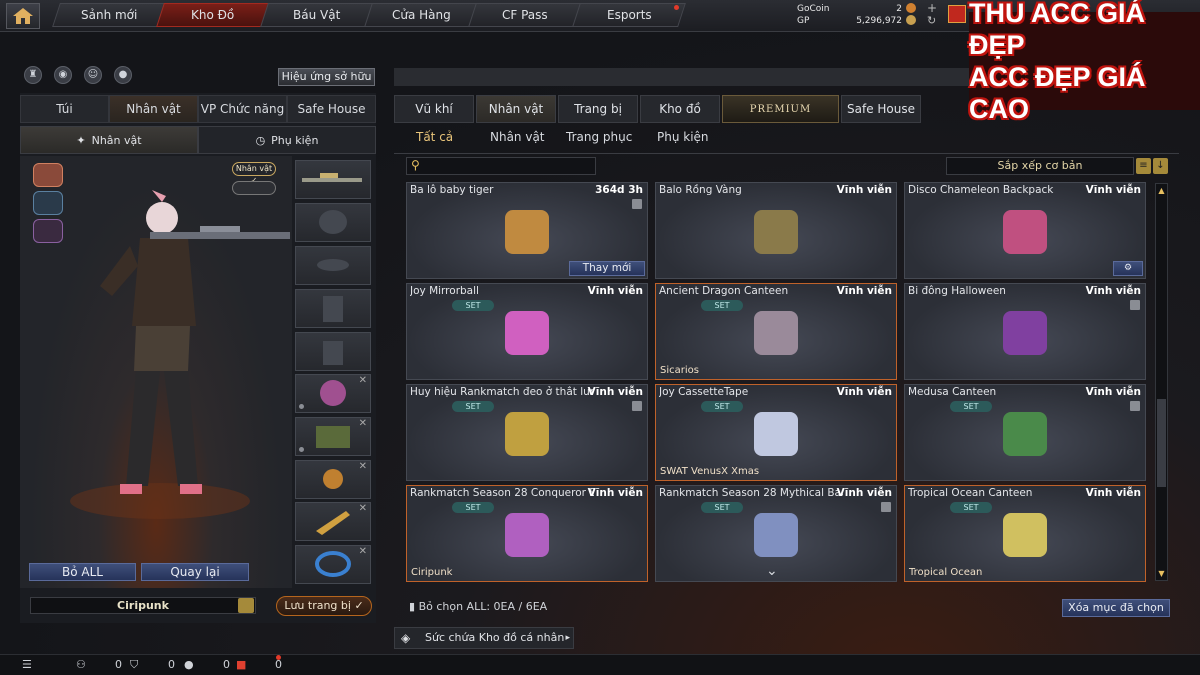 The image size is (1200, 675). I want to click on slot-charm: ✕, so click(333, 479).